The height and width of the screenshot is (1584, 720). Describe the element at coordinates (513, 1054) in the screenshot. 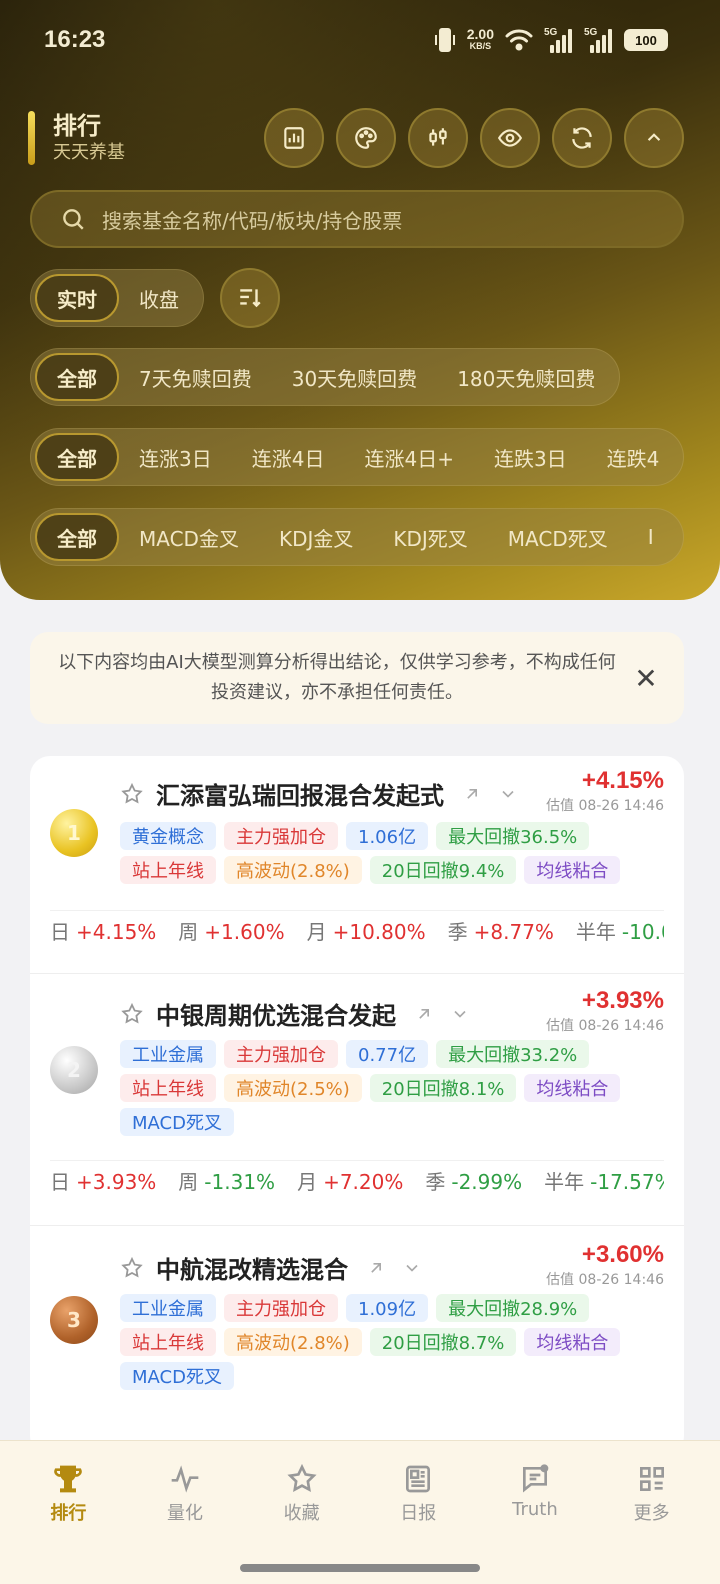

I see `fund-tag: 最大回撤33.2%` at that location.